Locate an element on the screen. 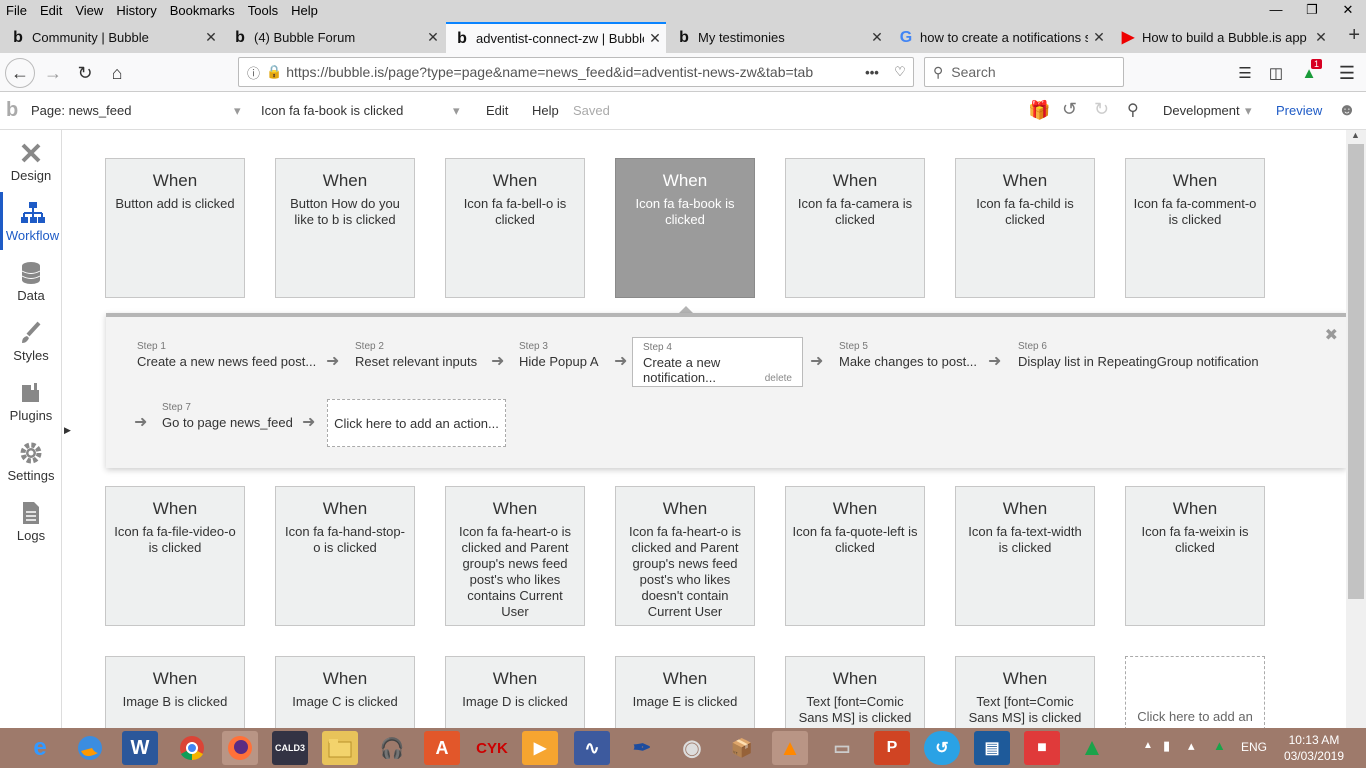 The image size is (1366, 768). reload-icon: ↻ is located at coordinates (85, 73).